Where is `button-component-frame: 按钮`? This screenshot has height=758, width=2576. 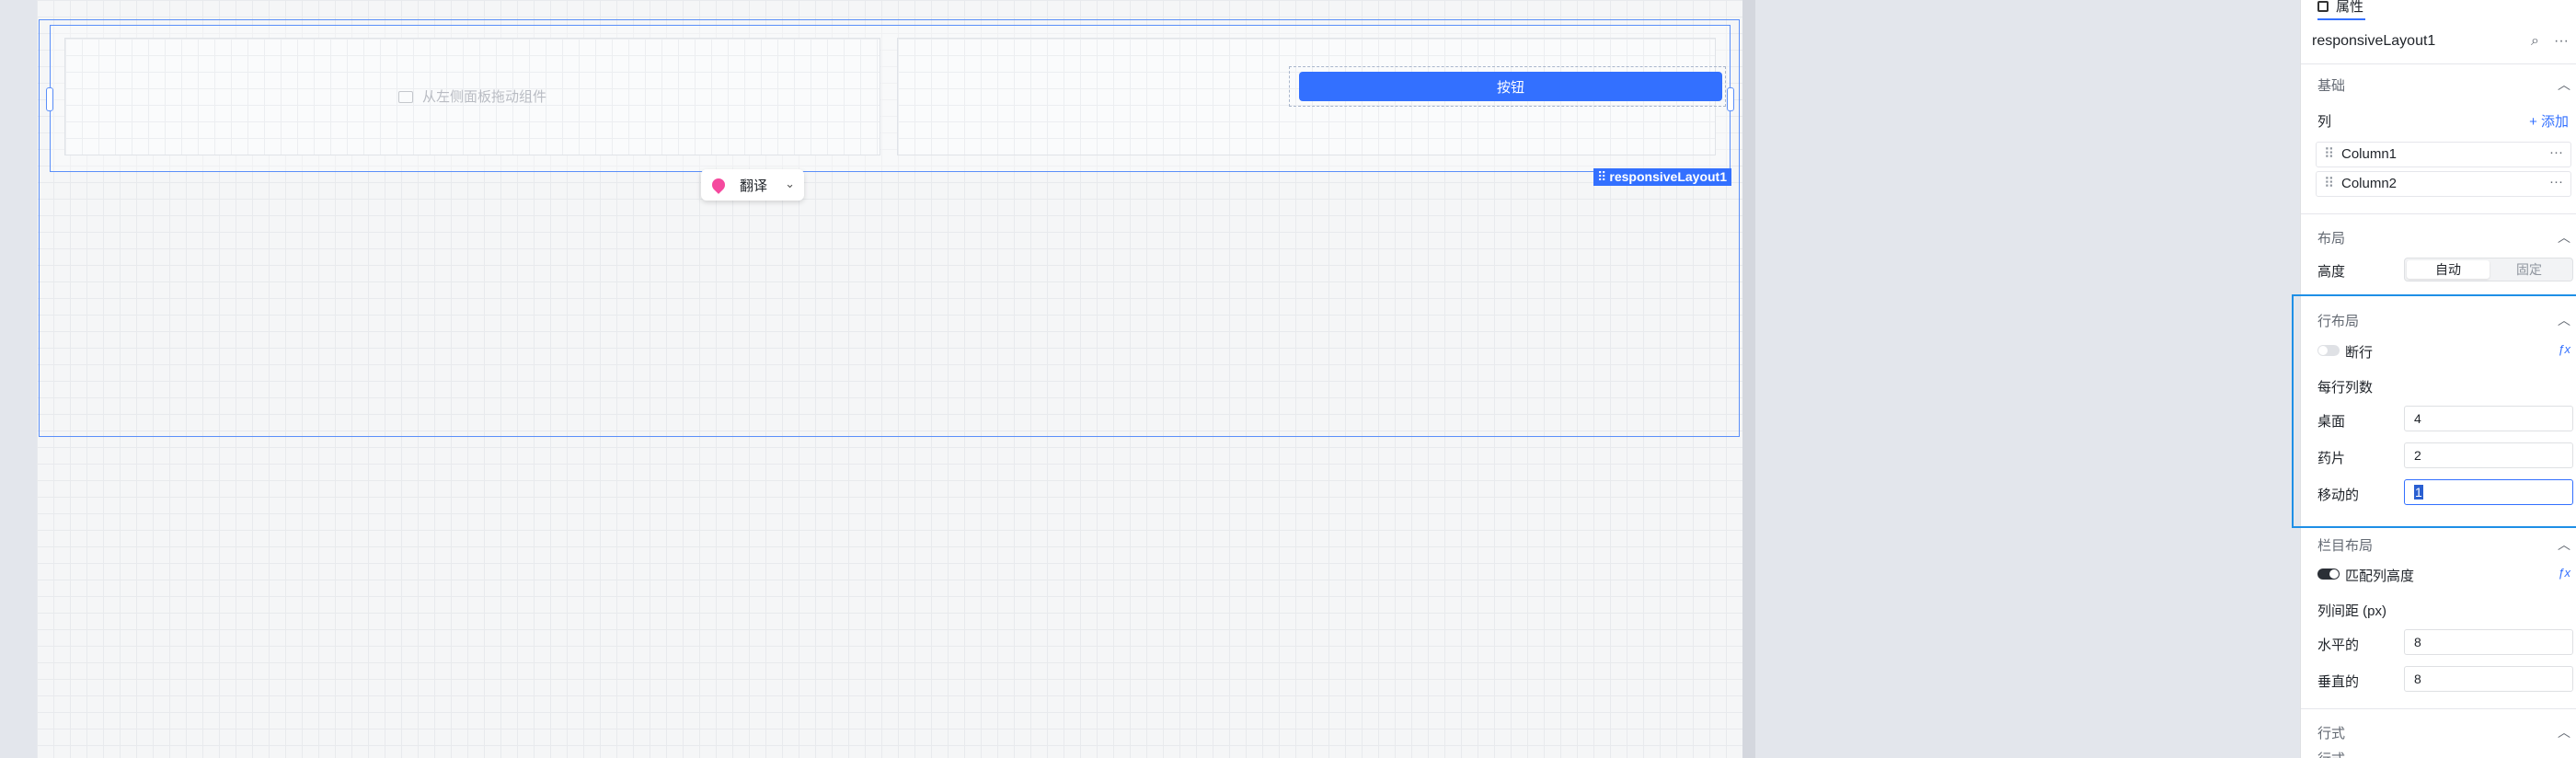
button-component-frame: 按钮 is located at coordinates (1507, 86).